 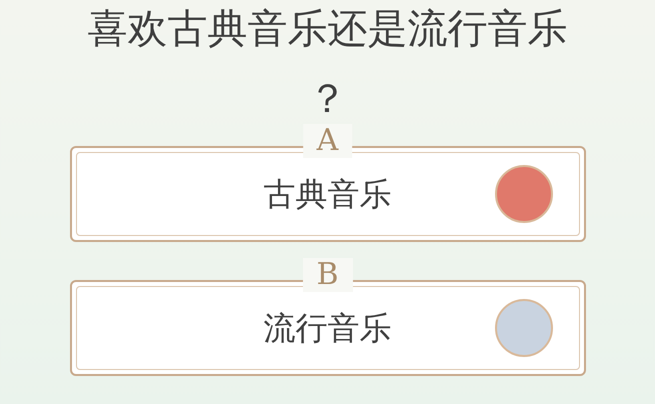 I want to click on answer-text: 古典音乐, so click(x=328, y=194).